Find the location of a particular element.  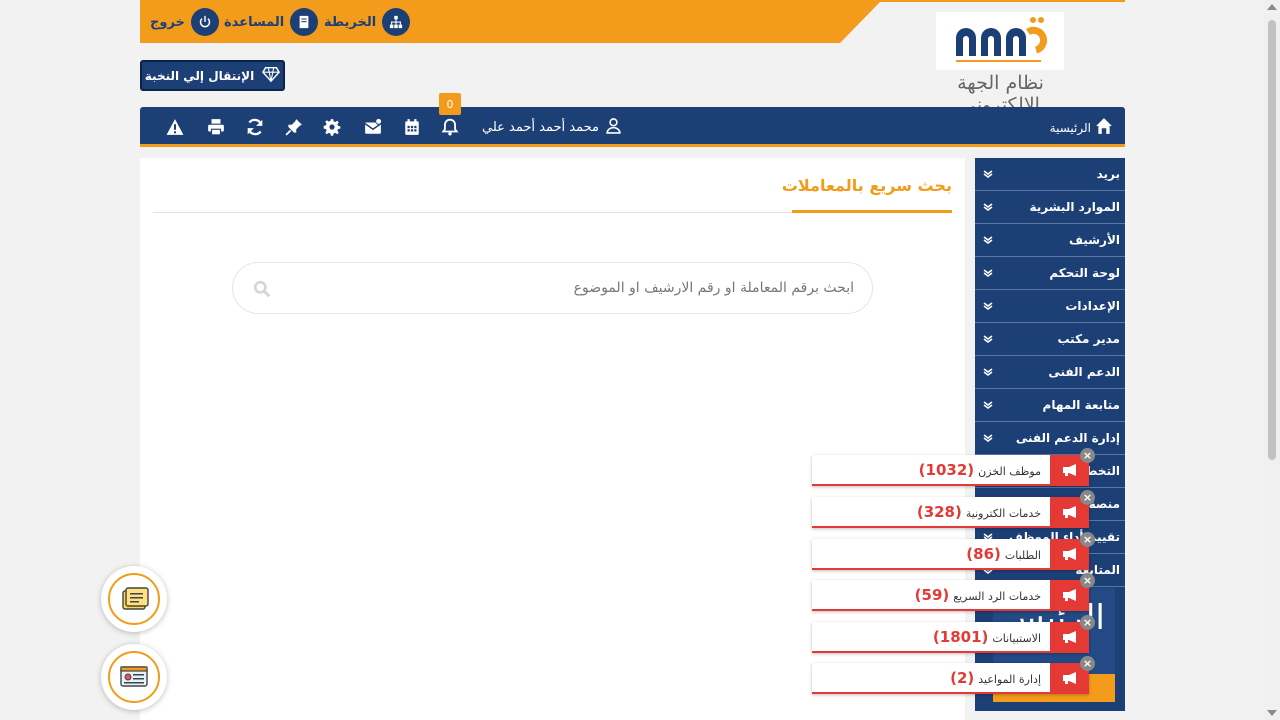

sidebar-item: بريد is located at coordinates (1050, 174).